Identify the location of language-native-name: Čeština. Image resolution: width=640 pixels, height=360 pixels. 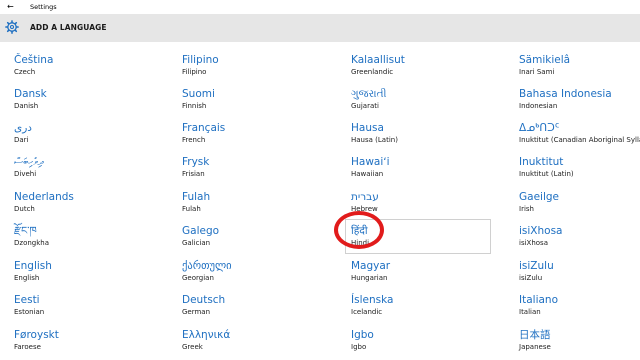
(34, 60).